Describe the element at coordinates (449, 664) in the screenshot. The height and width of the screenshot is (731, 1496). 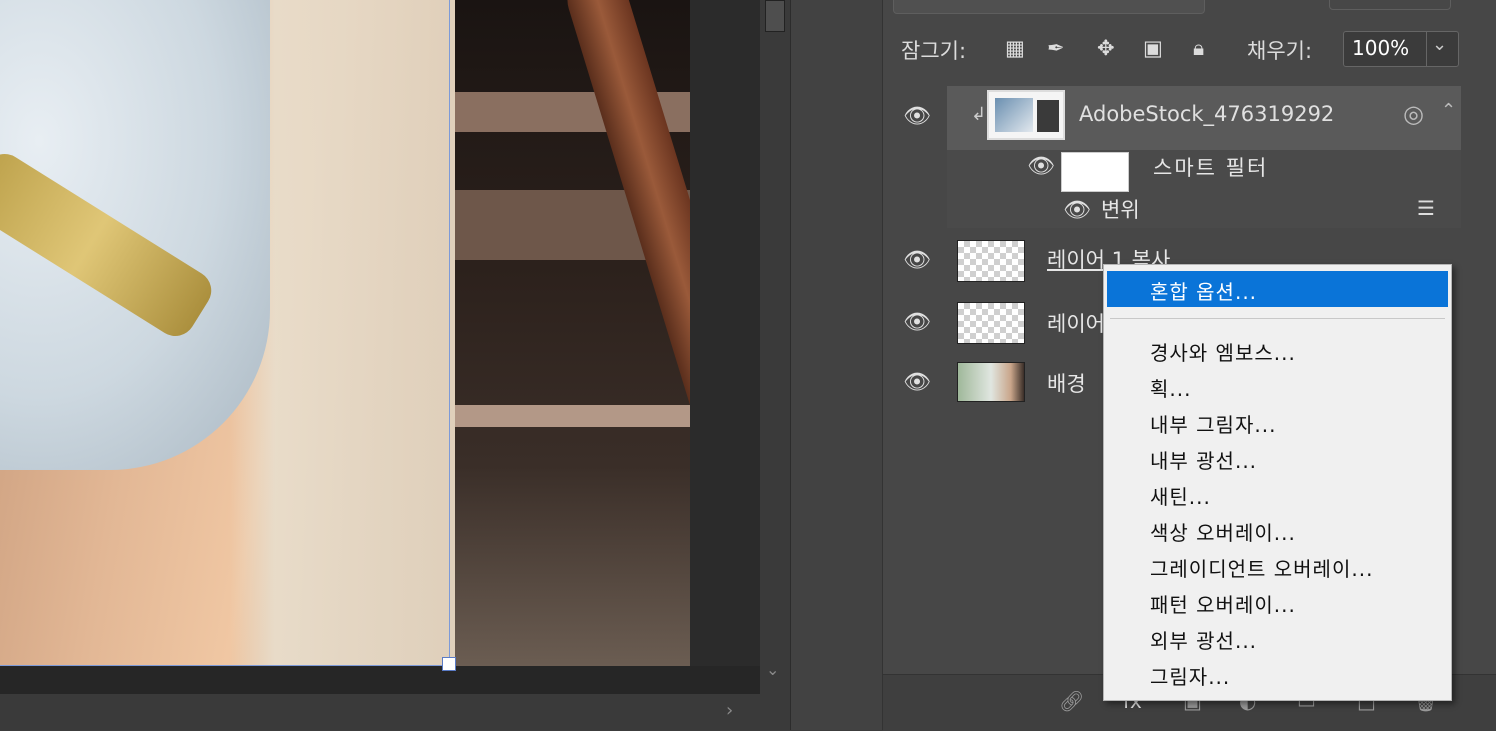
I see `transform-handle` at that location.